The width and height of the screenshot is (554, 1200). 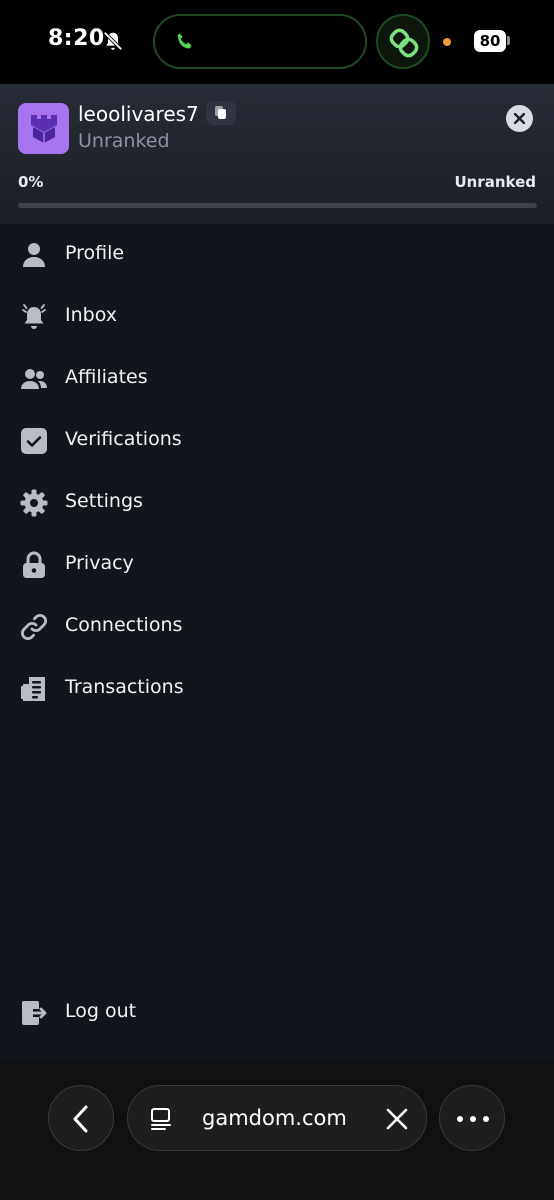 I want to click on link-icon, so click(x=34, y=627).